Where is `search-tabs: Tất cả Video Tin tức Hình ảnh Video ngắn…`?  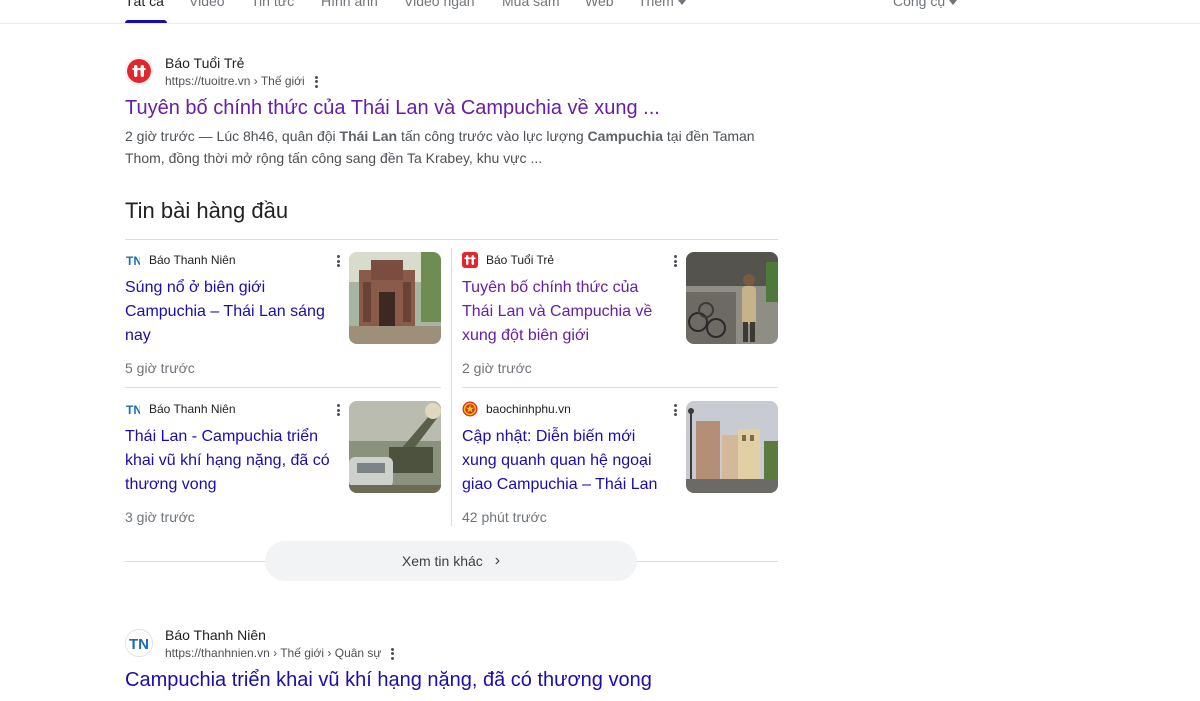
search-tabs: Tất cả Video Tin tức Hình ảnh Video ngắn… is located at coordinates (600, 12).